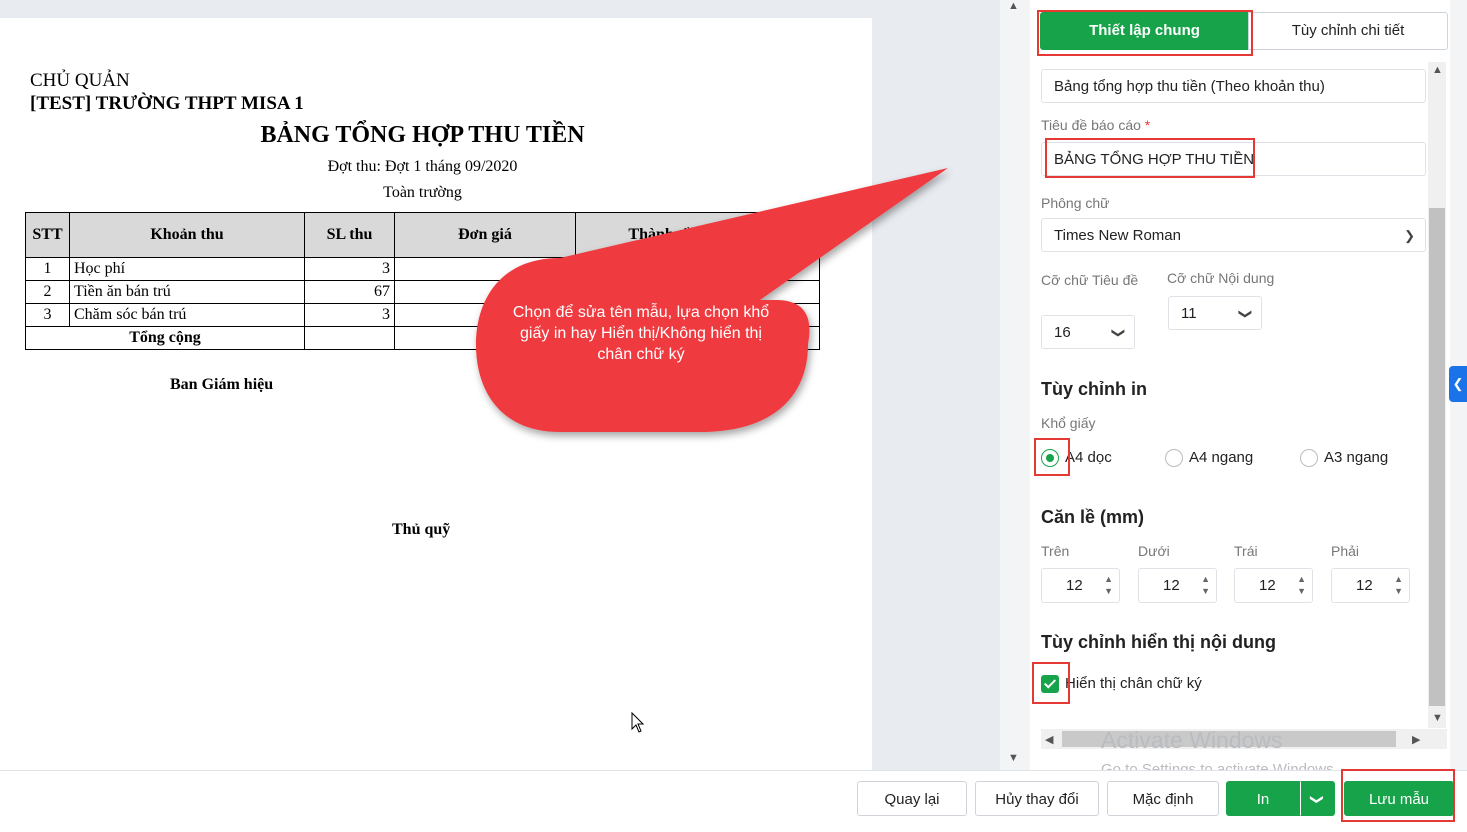 Image resolution: width=1467 pixels, height=832 pixels. What do you see at coordinates (1093, 517) in the screenshot?
I see `margin-section-title: Căn lề (mm)` at bounding box center [1093, 517].